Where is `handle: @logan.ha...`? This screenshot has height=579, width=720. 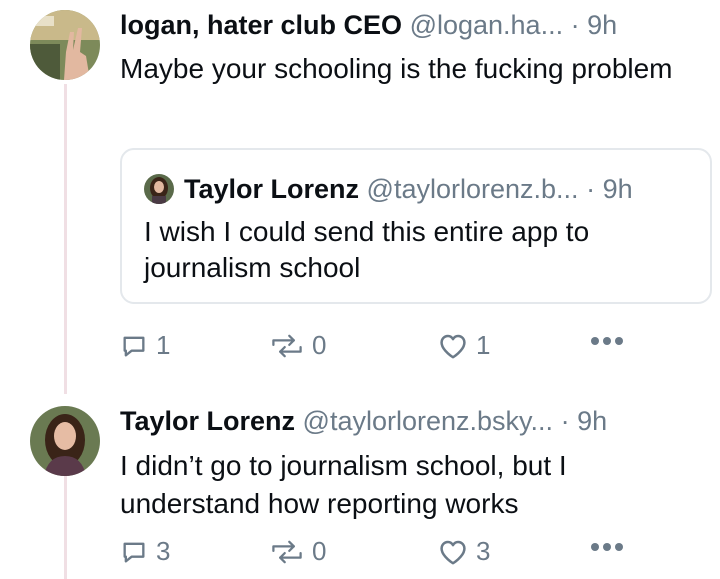 handle: @logan.ha... is located at coordinates (487, 25).